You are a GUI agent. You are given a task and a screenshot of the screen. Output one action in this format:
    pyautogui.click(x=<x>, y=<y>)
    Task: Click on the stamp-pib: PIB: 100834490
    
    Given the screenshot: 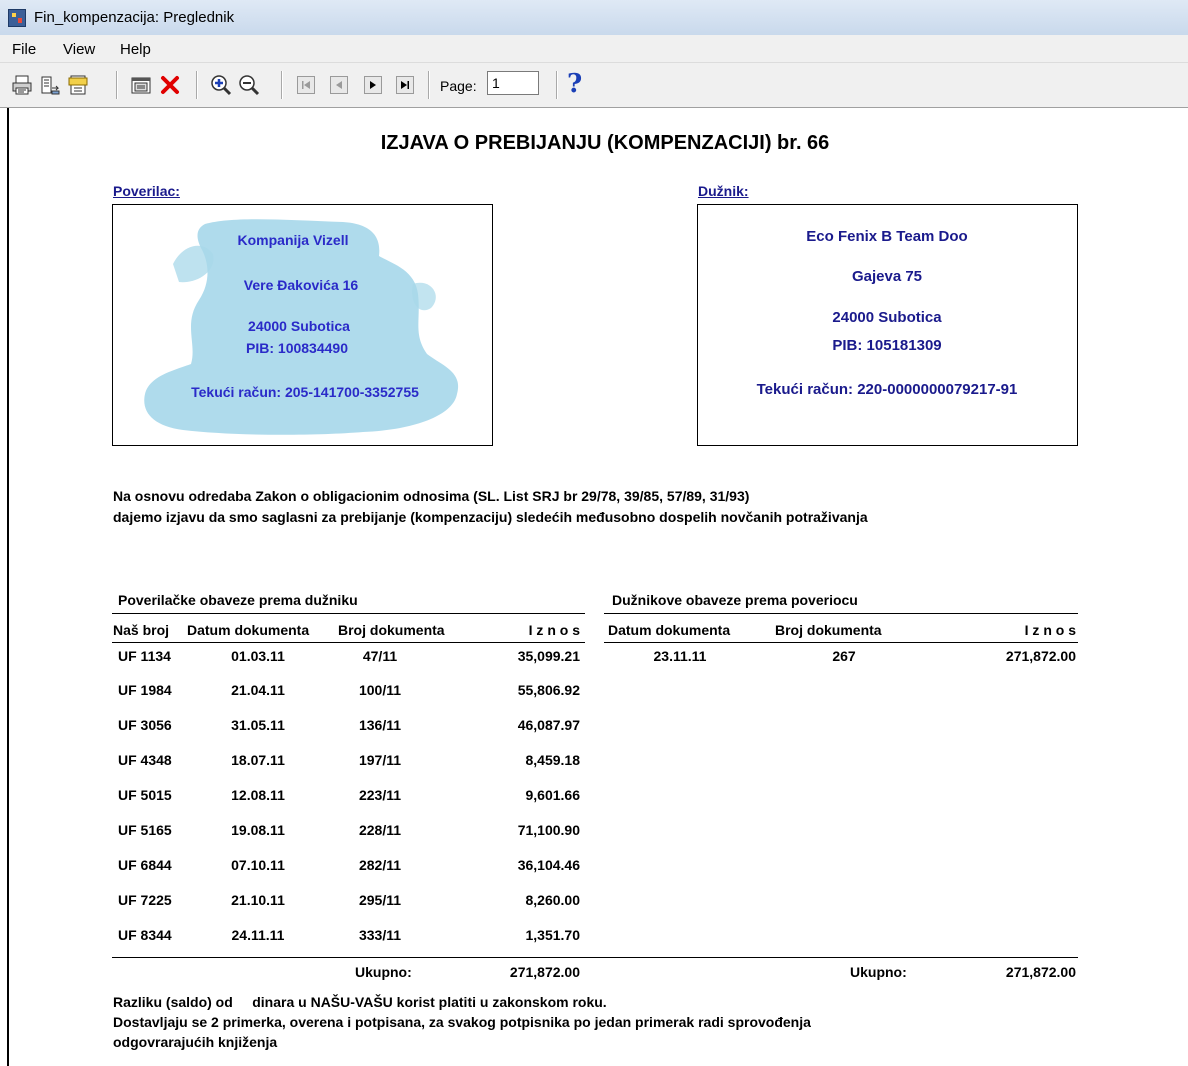 What is the action you would take?
    pyautogui.click(x=297, y=348)
    